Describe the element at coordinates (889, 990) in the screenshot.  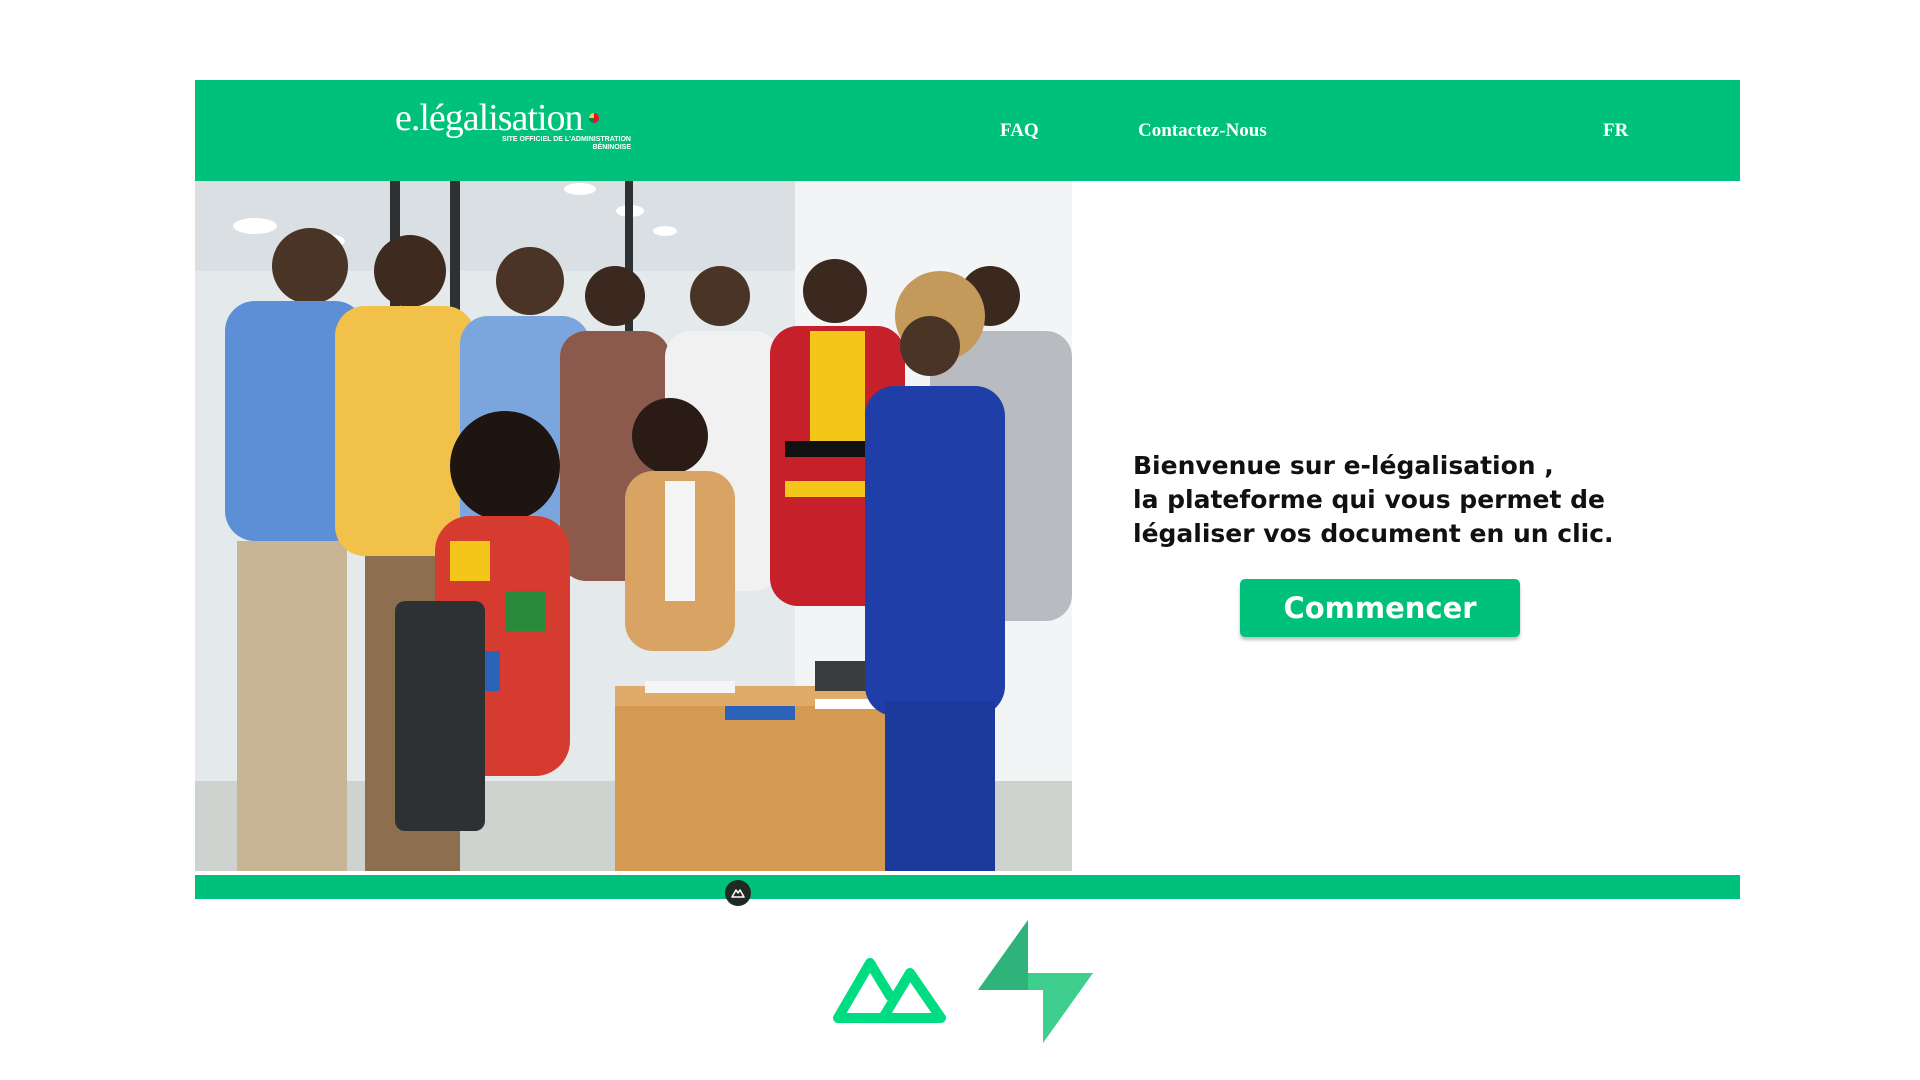
I see `nuxt-logo-icon` at that location.